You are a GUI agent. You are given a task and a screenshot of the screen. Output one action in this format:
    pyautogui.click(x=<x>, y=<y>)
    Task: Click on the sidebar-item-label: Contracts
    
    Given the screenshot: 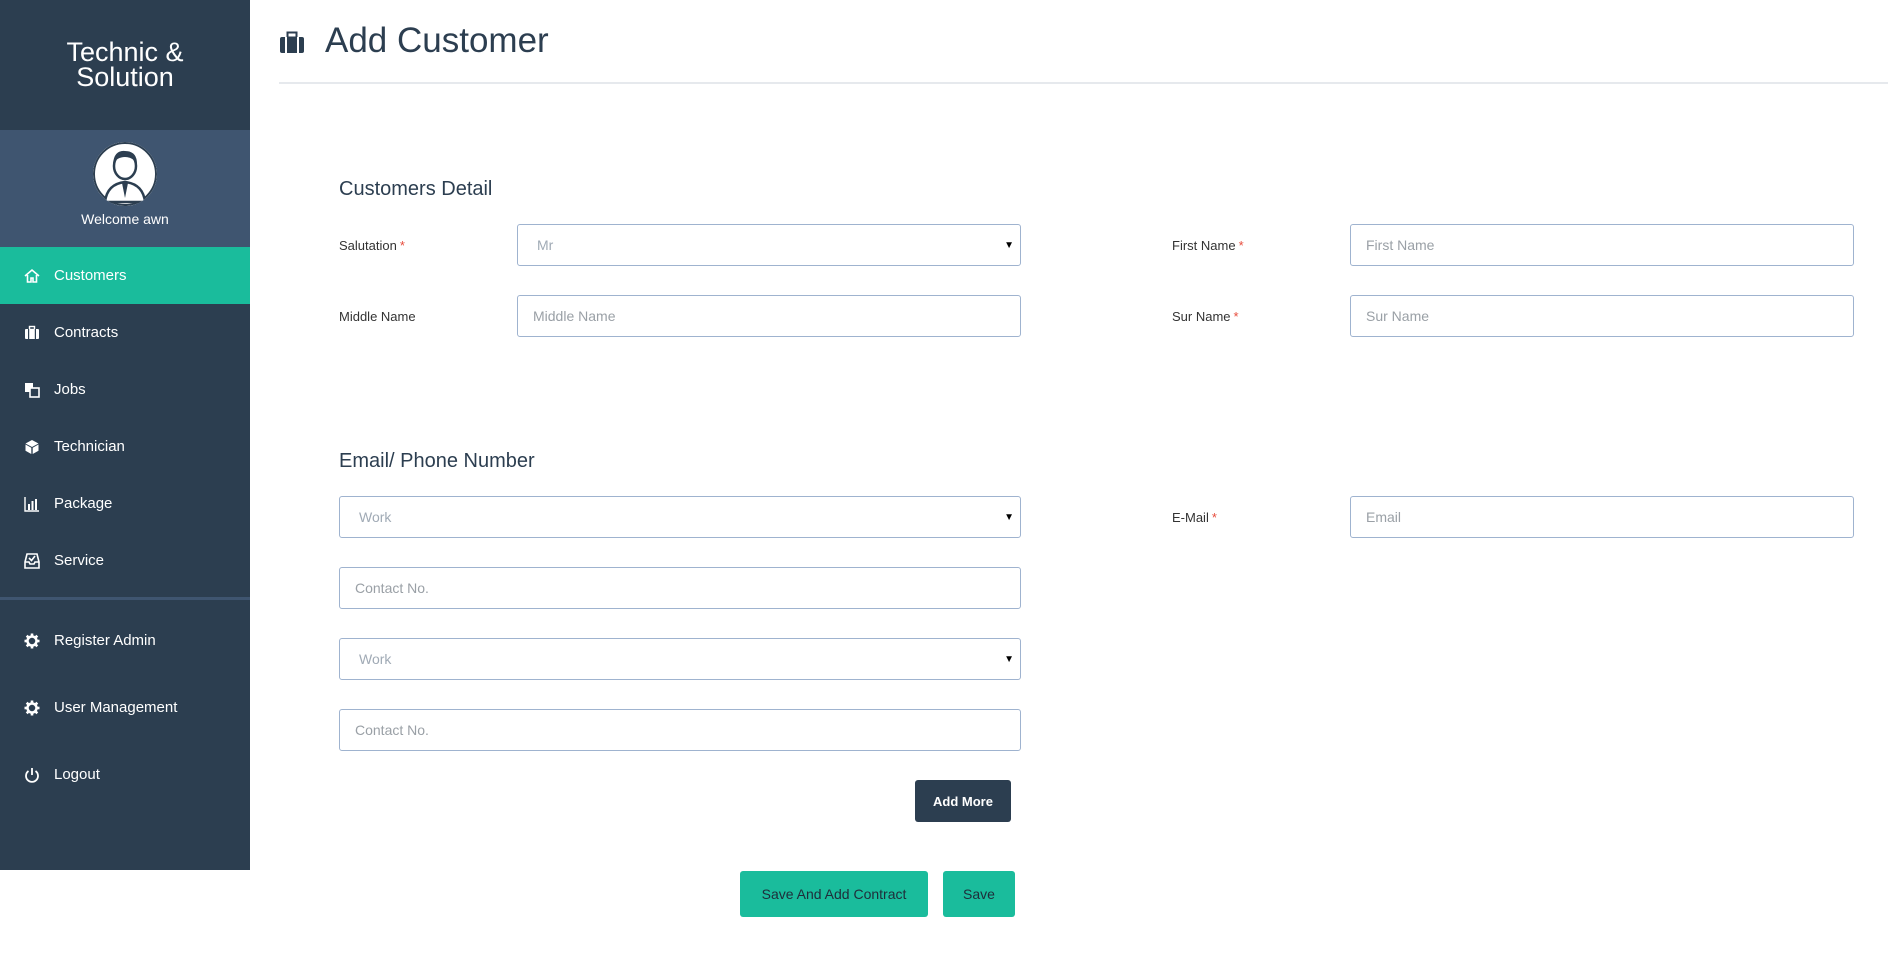 What is the action you would take?
    pyautogui.click(x=86, y=332)
    